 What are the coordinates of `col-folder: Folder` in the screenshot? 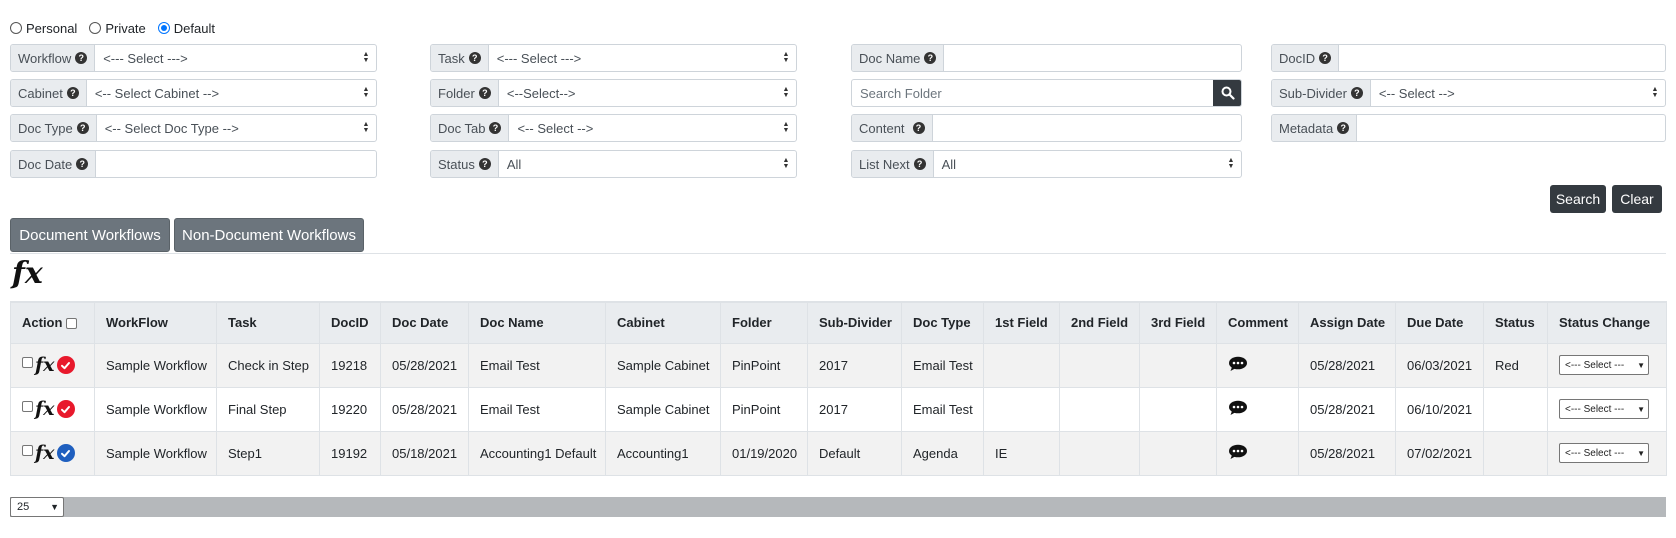 It's located at (764, 322).